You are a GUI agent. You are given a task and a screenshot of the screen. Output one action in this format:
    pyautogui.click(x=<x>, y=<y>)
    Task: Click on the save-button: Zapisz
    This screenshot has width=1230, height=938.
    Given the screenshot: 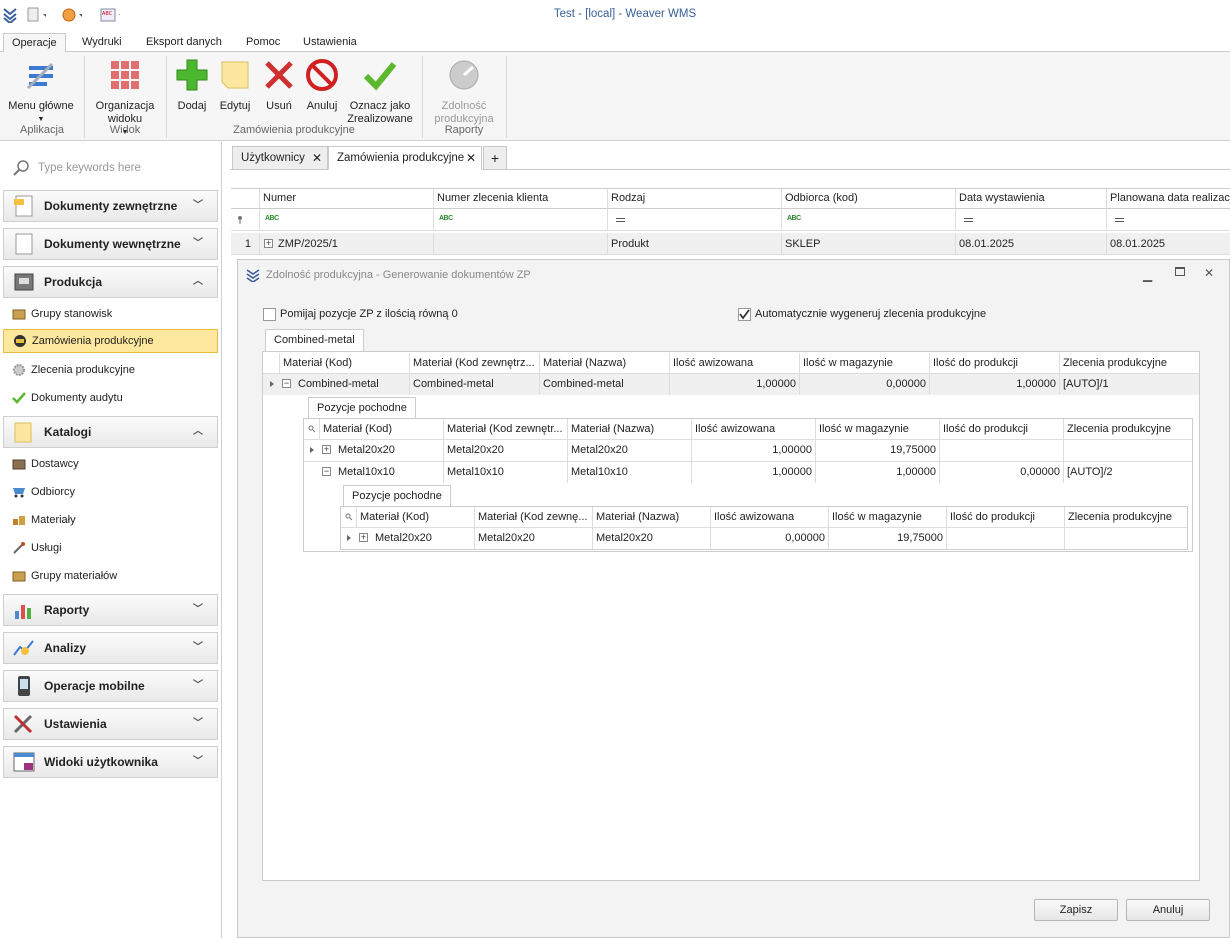 What is the action you would take?
    pyautogui.click(x=1076, y=910)
    